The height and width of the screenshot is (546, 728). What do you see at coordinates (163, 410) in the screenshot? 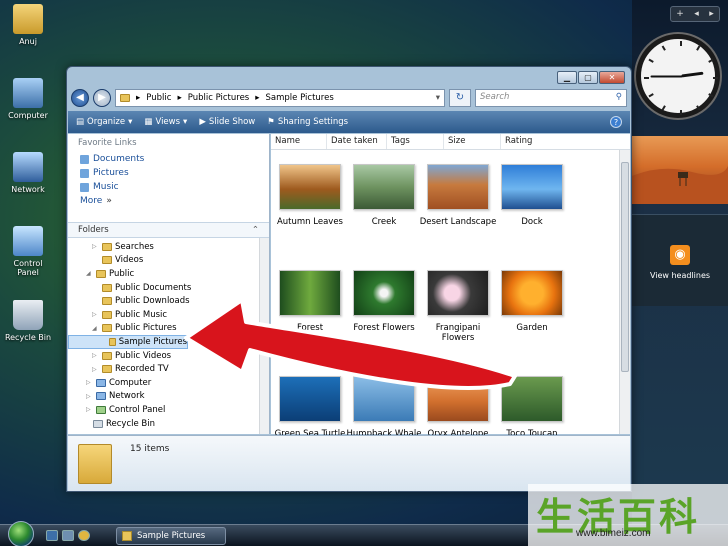
I see `tree-item-control-panel: ▷ Control Panel` at bounding box center [163, 410].